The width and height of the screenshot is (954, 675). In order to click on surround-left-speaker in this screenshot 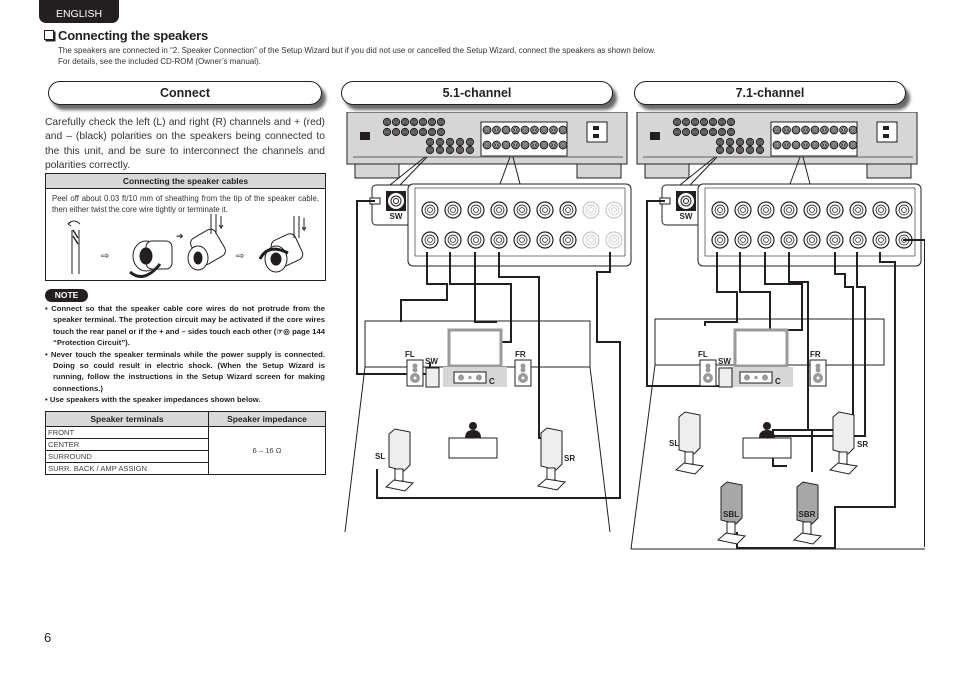, I will do `click(689, 433)`.